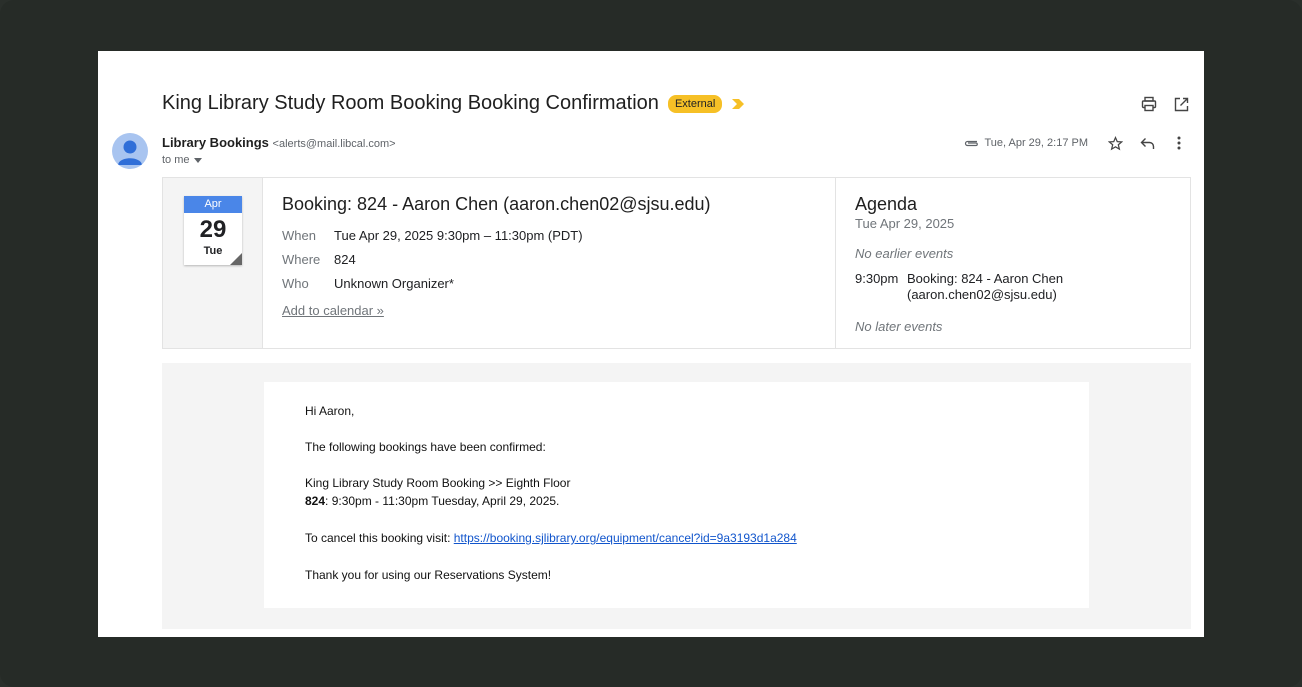 This screenshot has height=687, width=1302. What do you see at coordinates (333, 310) in the screenshot?
I see `add-to-calendar-link: Add to calendar »` at bounding box center [333, 310].